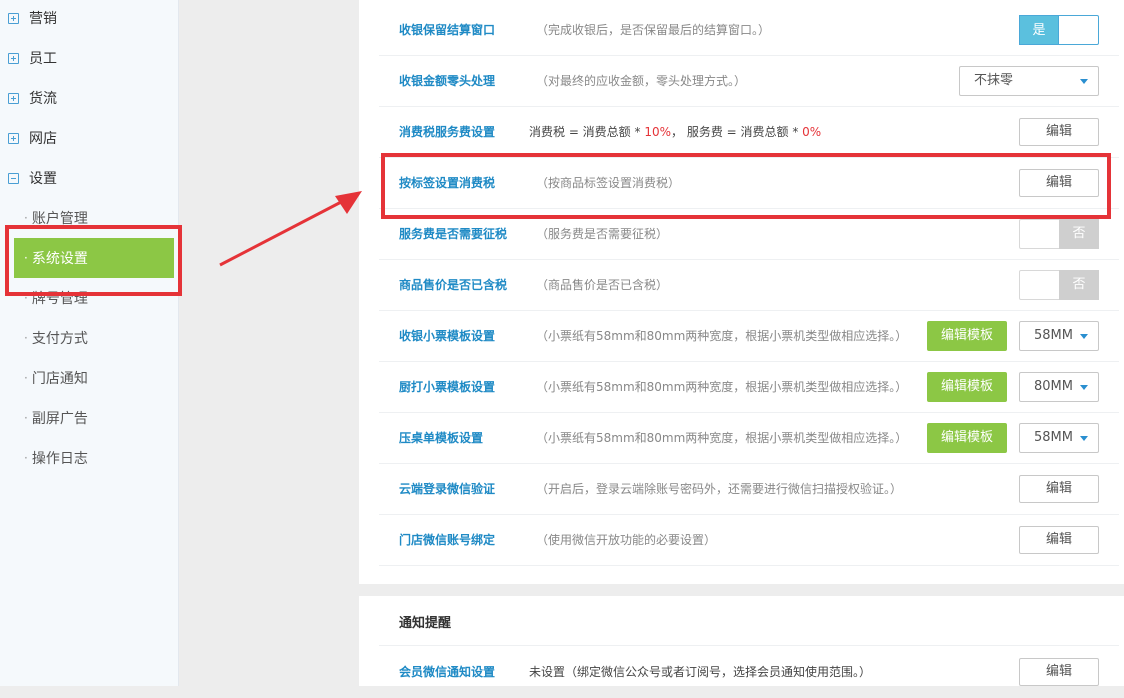 The image size is (1124, 698). Describe the element at coordinates (749, 234) in the screenshot. I see `setting-row-service-fee-tax: 服务费是否需要征税 （服务费是否需要征税） 否` at that location.